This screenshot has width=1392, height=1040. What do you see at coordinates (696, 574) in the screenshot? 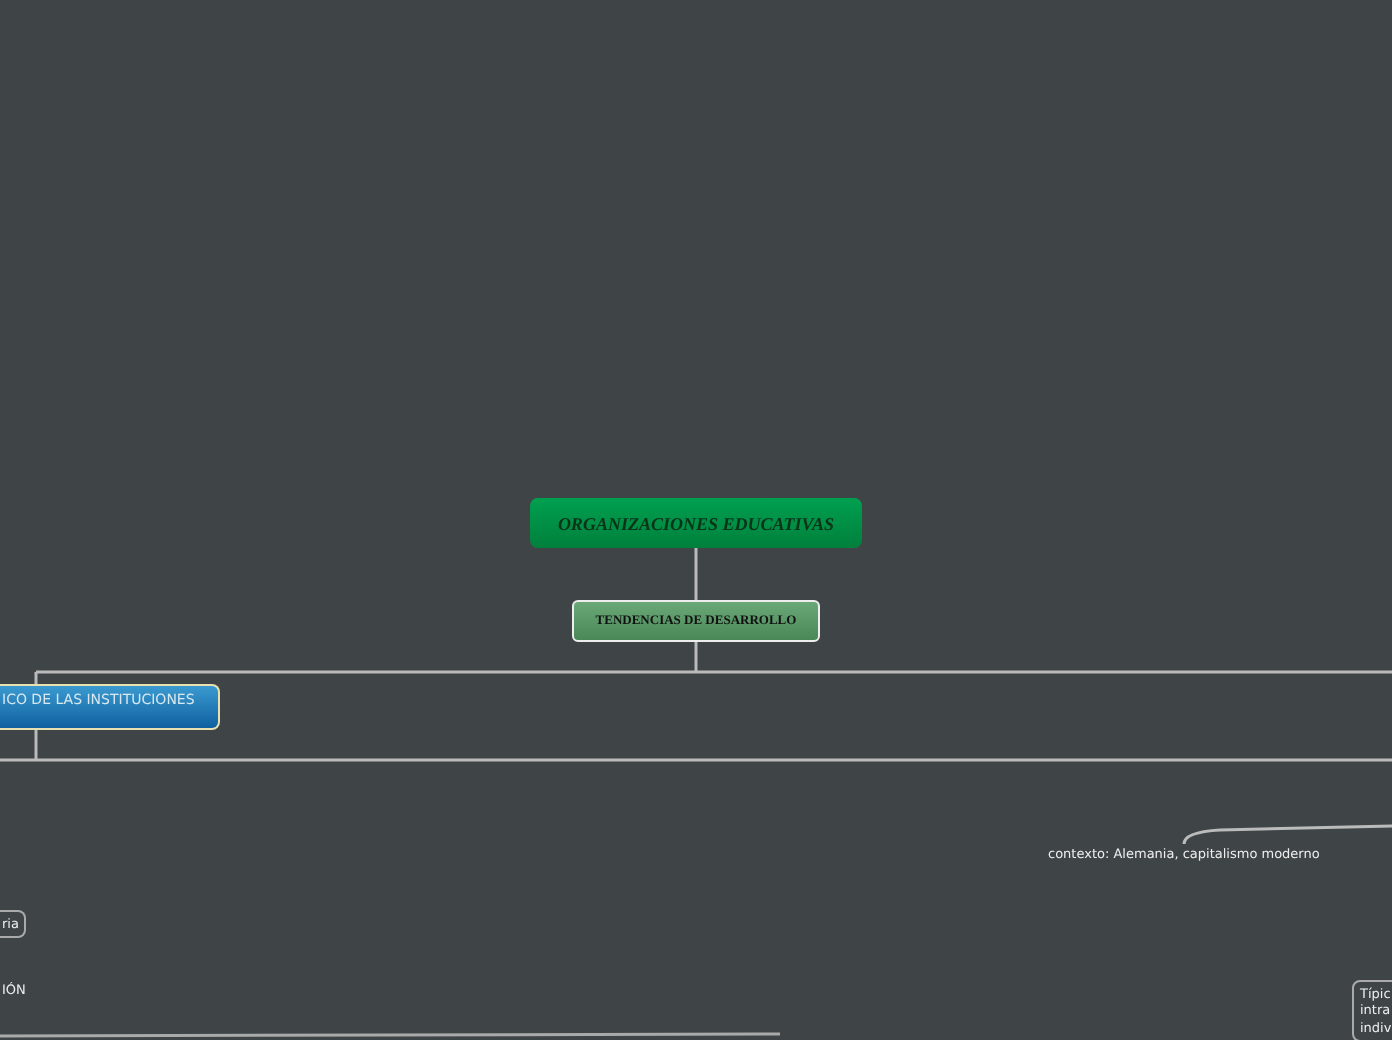
I see `connector-line` at bounding box center [696, 574].